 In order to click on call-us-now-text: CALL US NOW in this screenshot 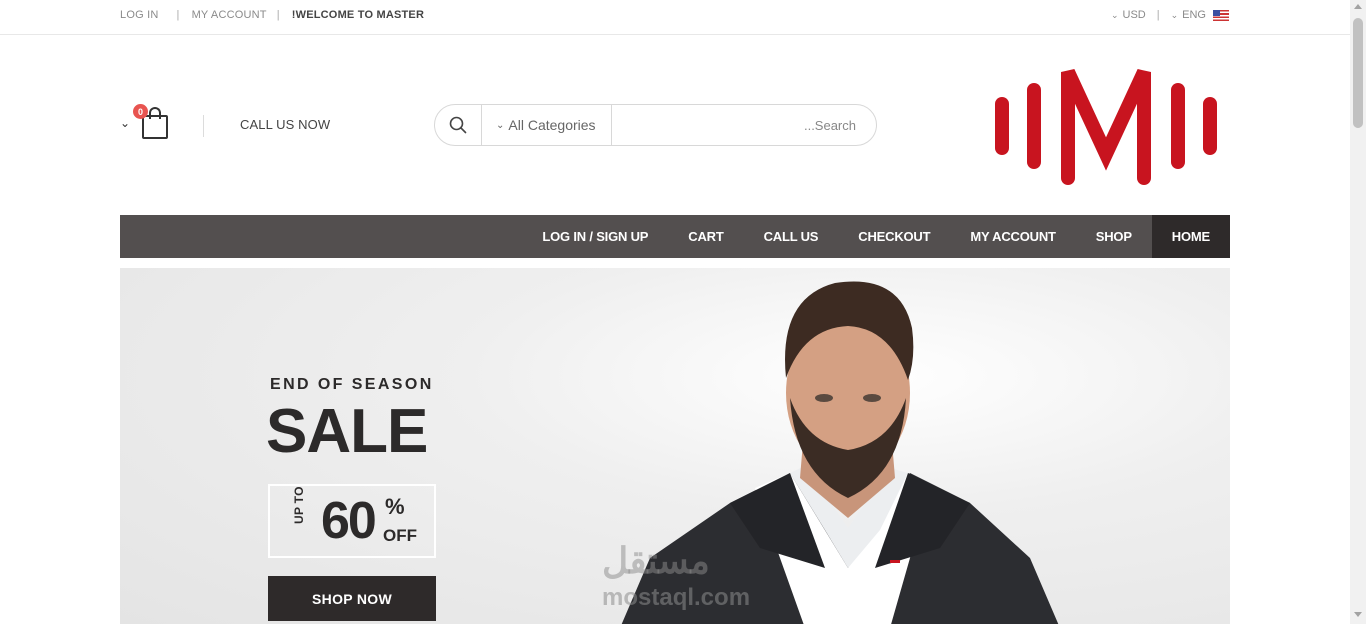, I will do `click(285, 124)`.